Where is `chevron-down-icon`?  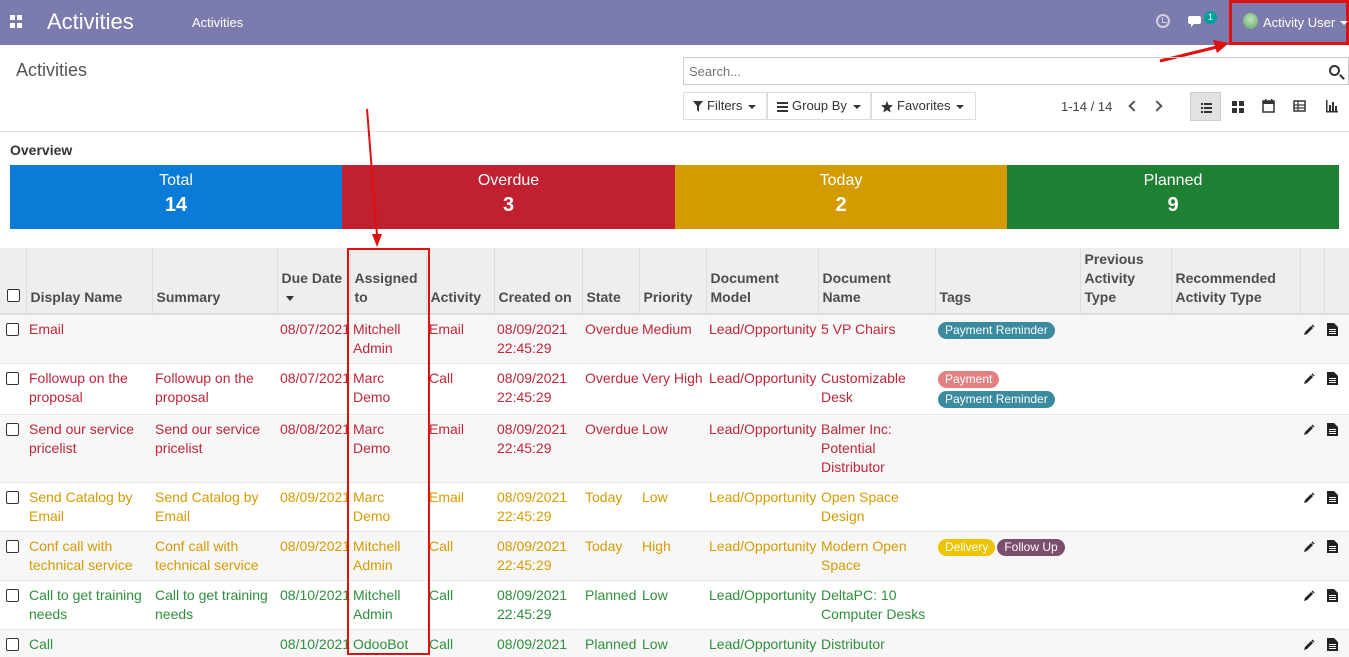 chevron-down-icon is located at coordinates (1344, 23).